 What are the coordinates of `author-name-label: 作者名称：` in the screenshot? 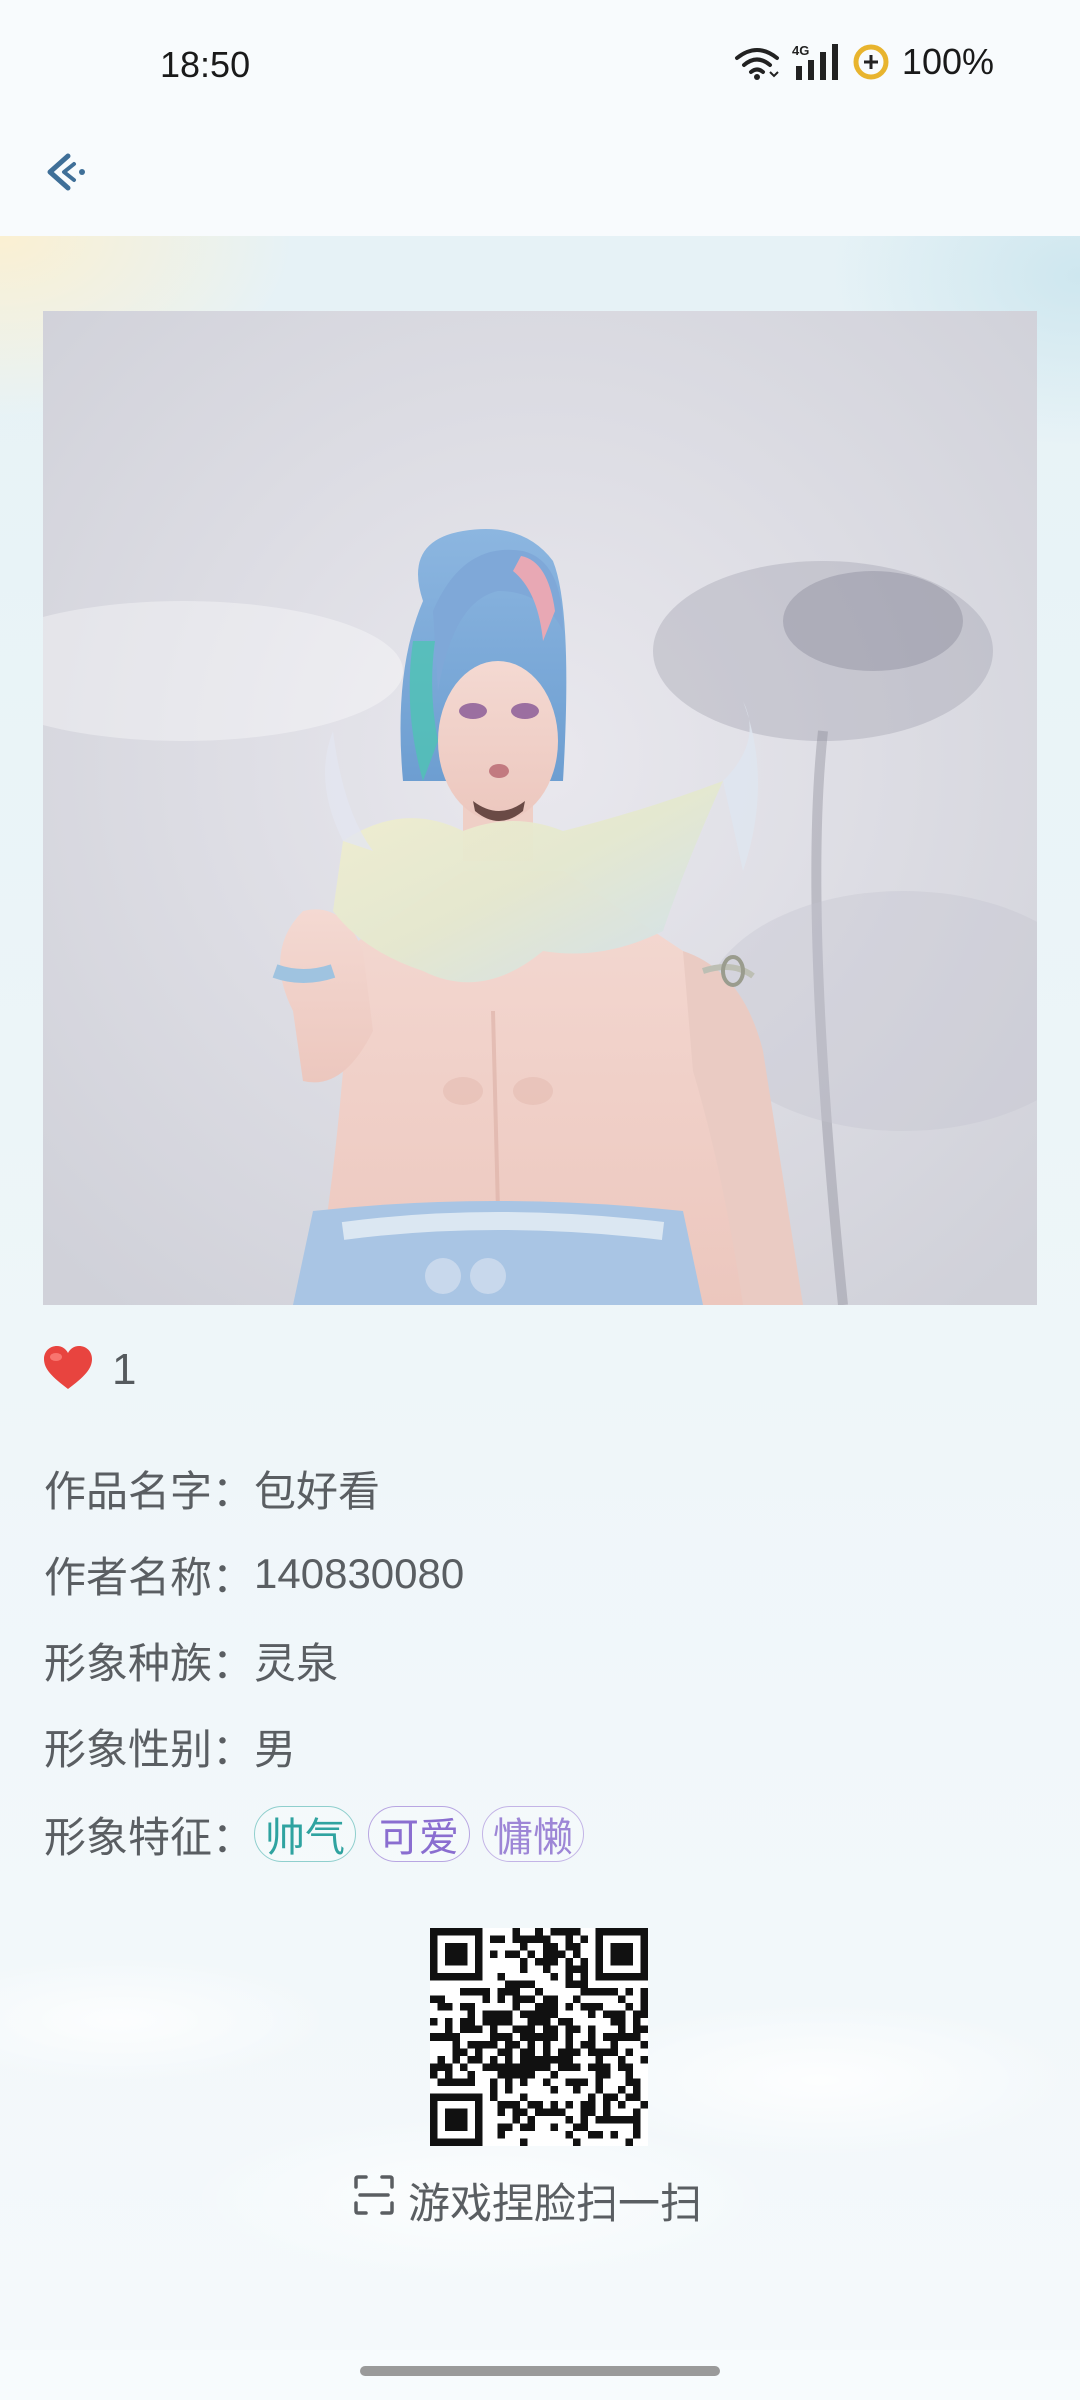 It's located at (149, 1577).